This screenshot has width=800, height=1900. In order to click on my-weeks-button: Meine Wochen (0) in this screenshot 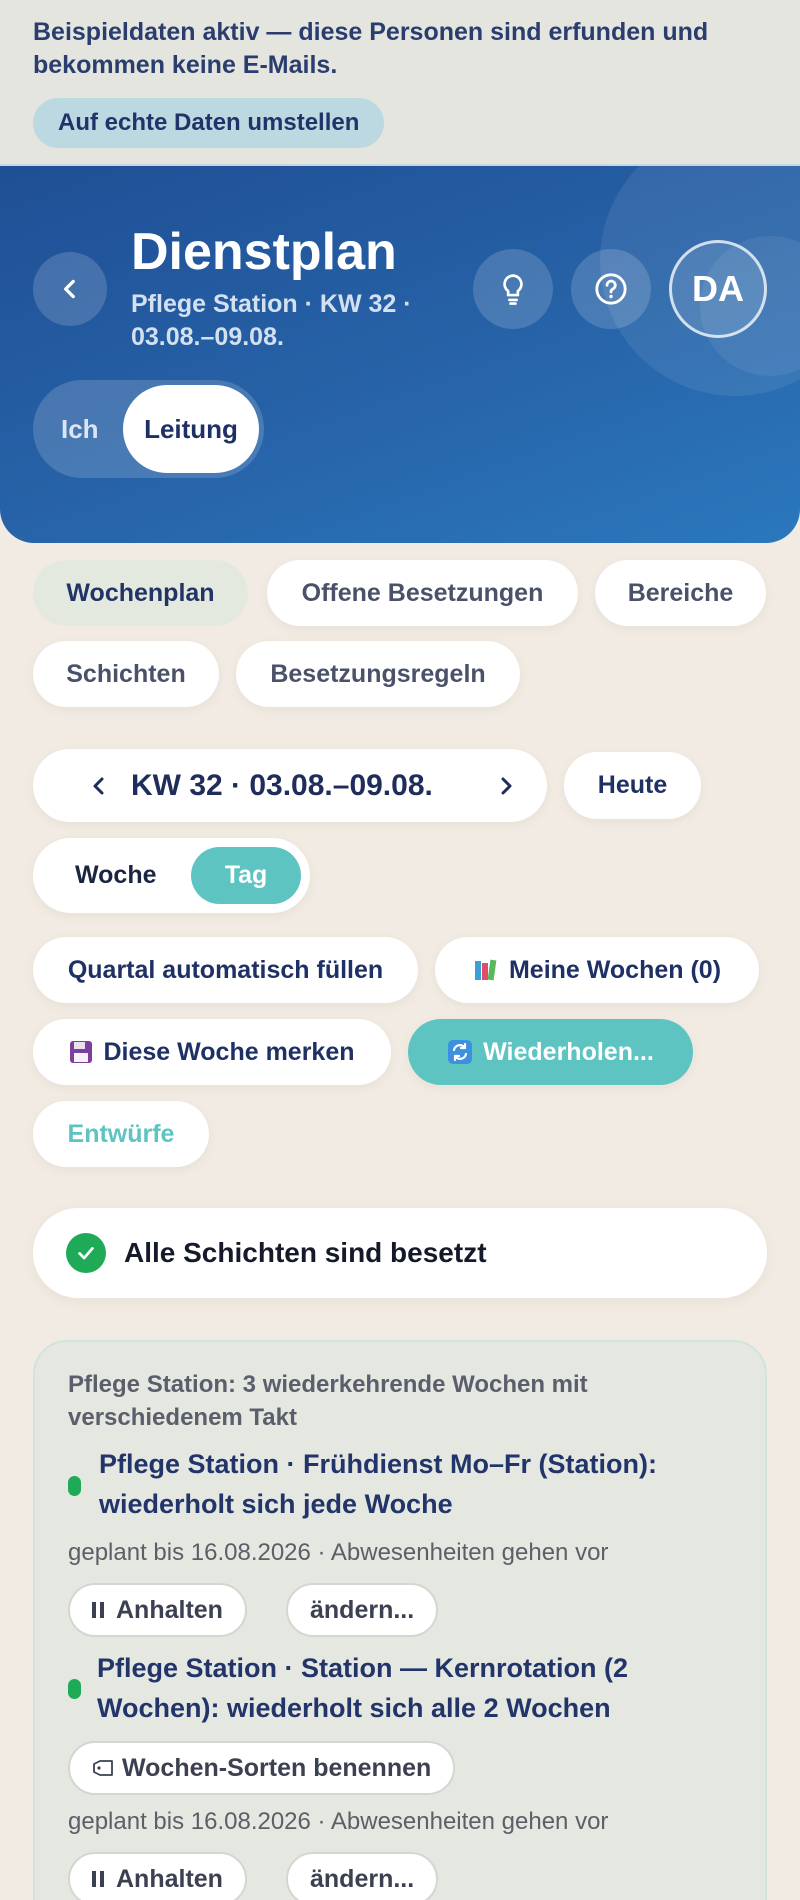, I will do `click(597, 970)`.